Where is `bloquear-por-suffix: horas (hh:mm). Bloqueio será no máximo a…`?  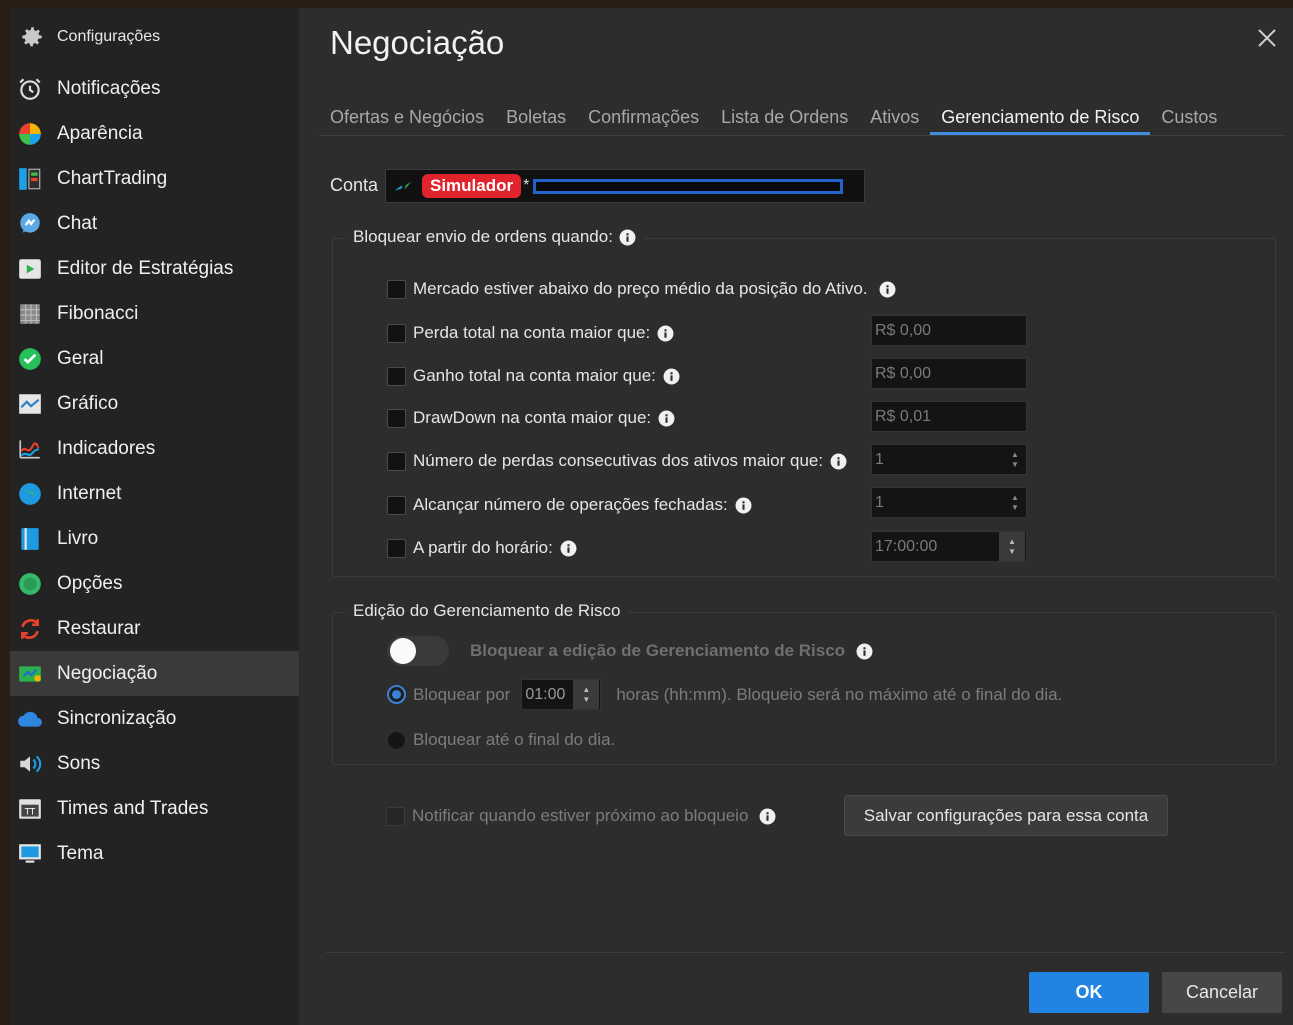
bloquear-por-suffix: horas (hh:mm). Bloqueio será no máximo a… is located at coordinates (839, 694).